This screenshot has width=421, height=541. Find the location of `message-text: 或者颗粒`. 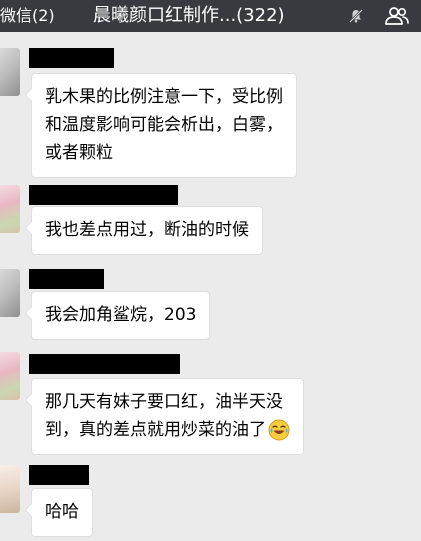

message-text: 或者颗粒 is located at coordinates (79, 153).